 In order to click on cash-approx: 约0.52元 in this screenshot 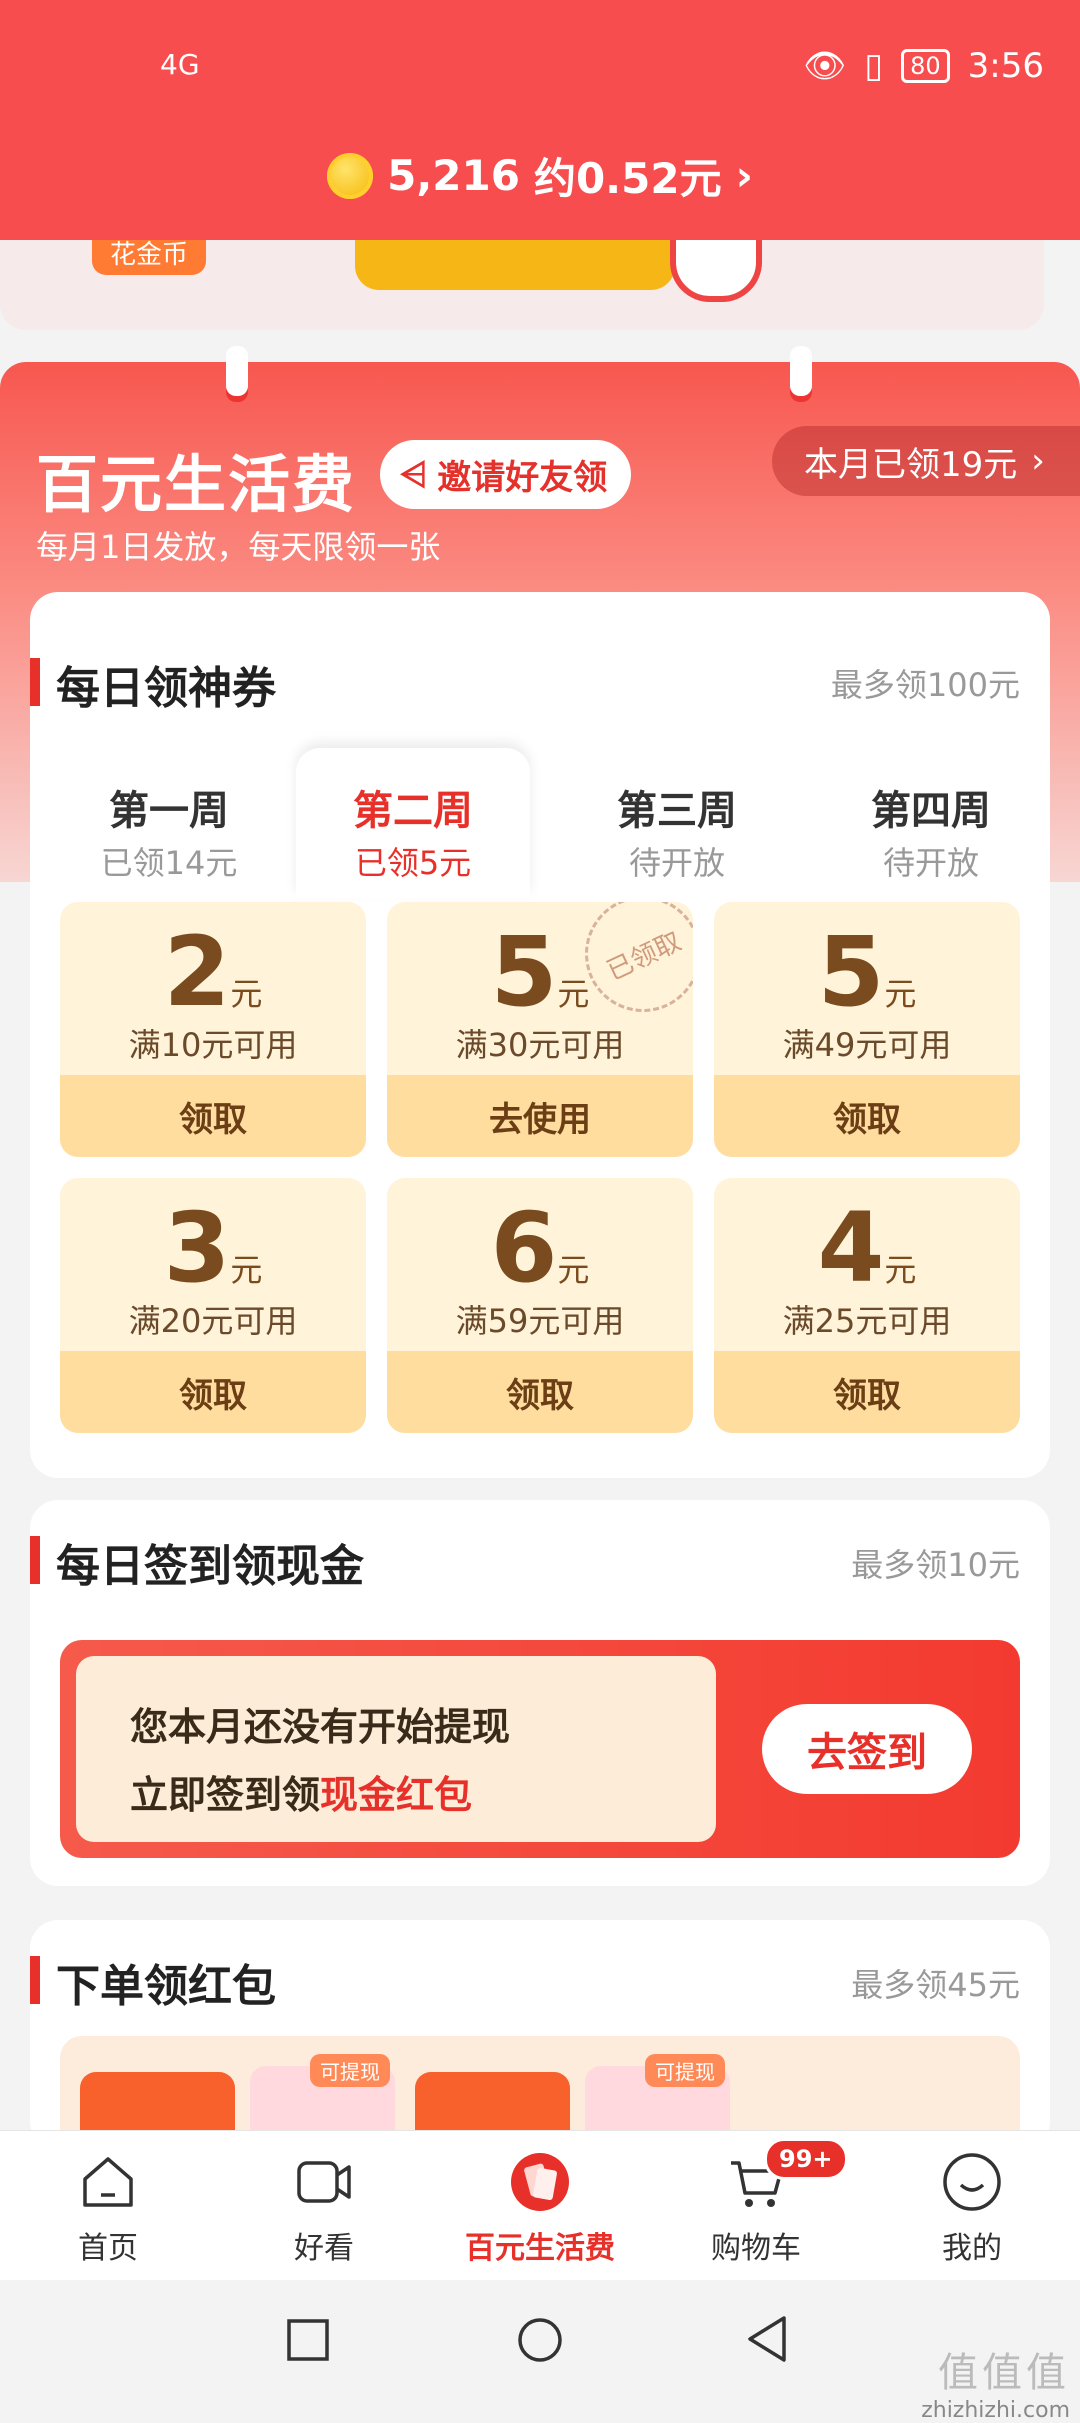, I will do `click(627, 178)`.